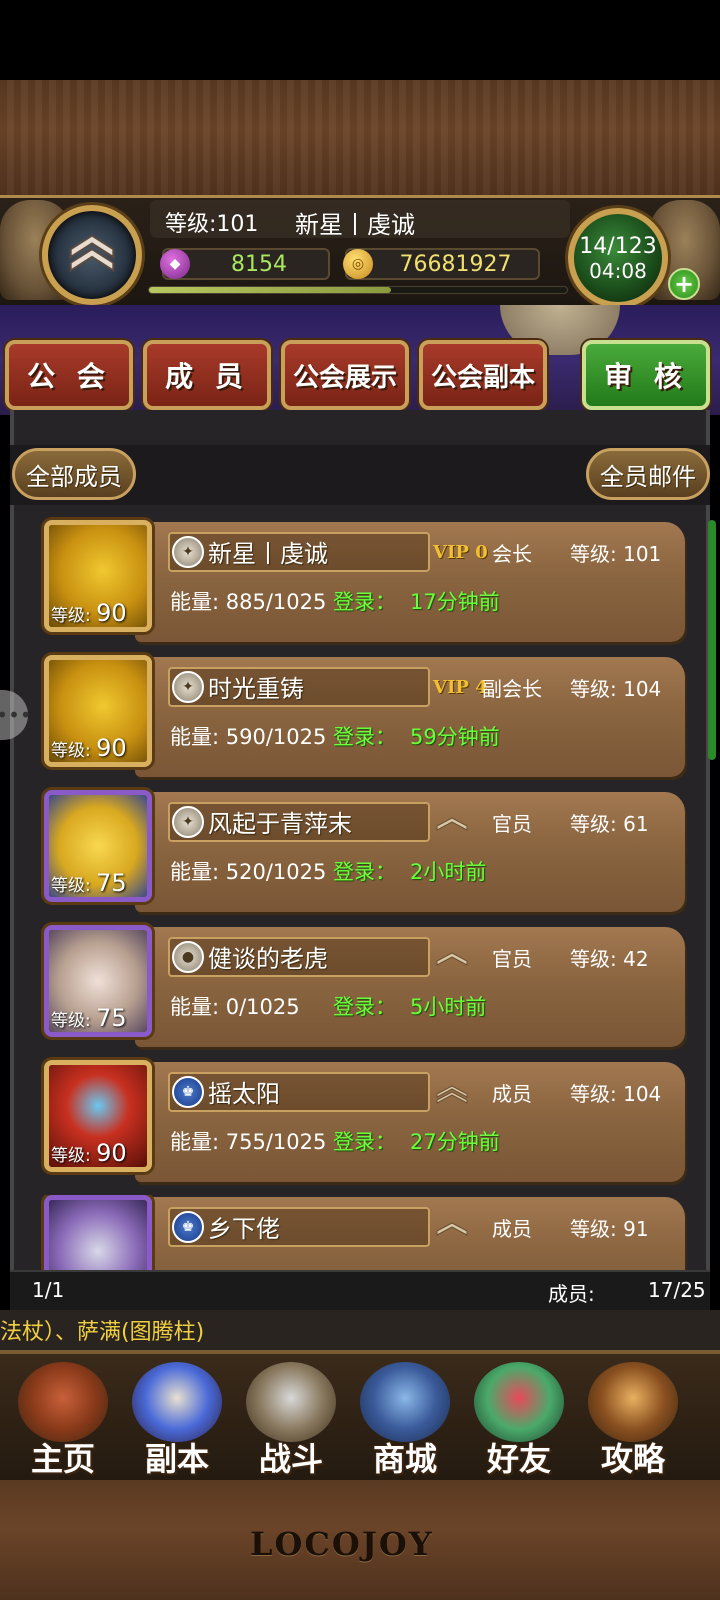  I want to click on coin-counter: ◎ 76681927, so click(441, 264).